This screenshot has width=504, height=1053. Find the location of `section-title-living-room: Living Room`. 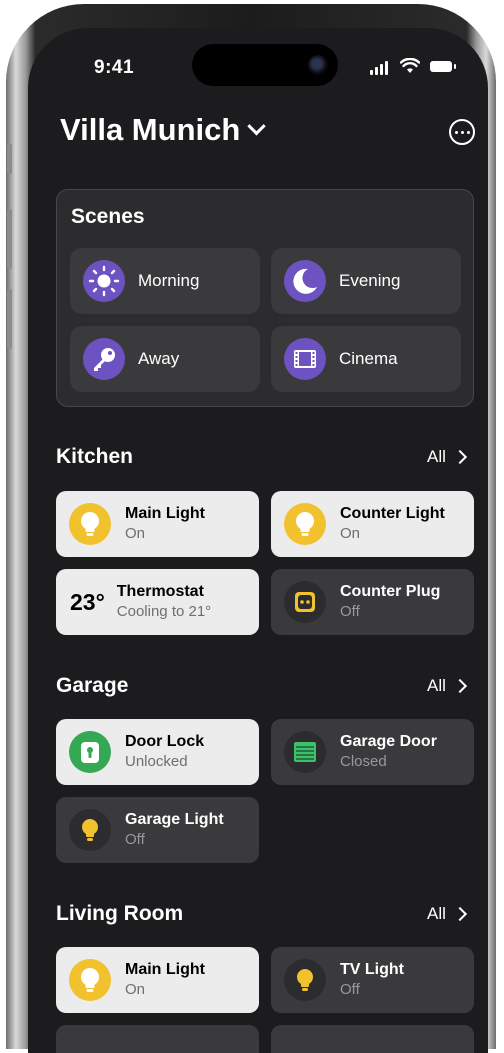

section-title-living-room: Living Room is located at coordinates (120, 913).